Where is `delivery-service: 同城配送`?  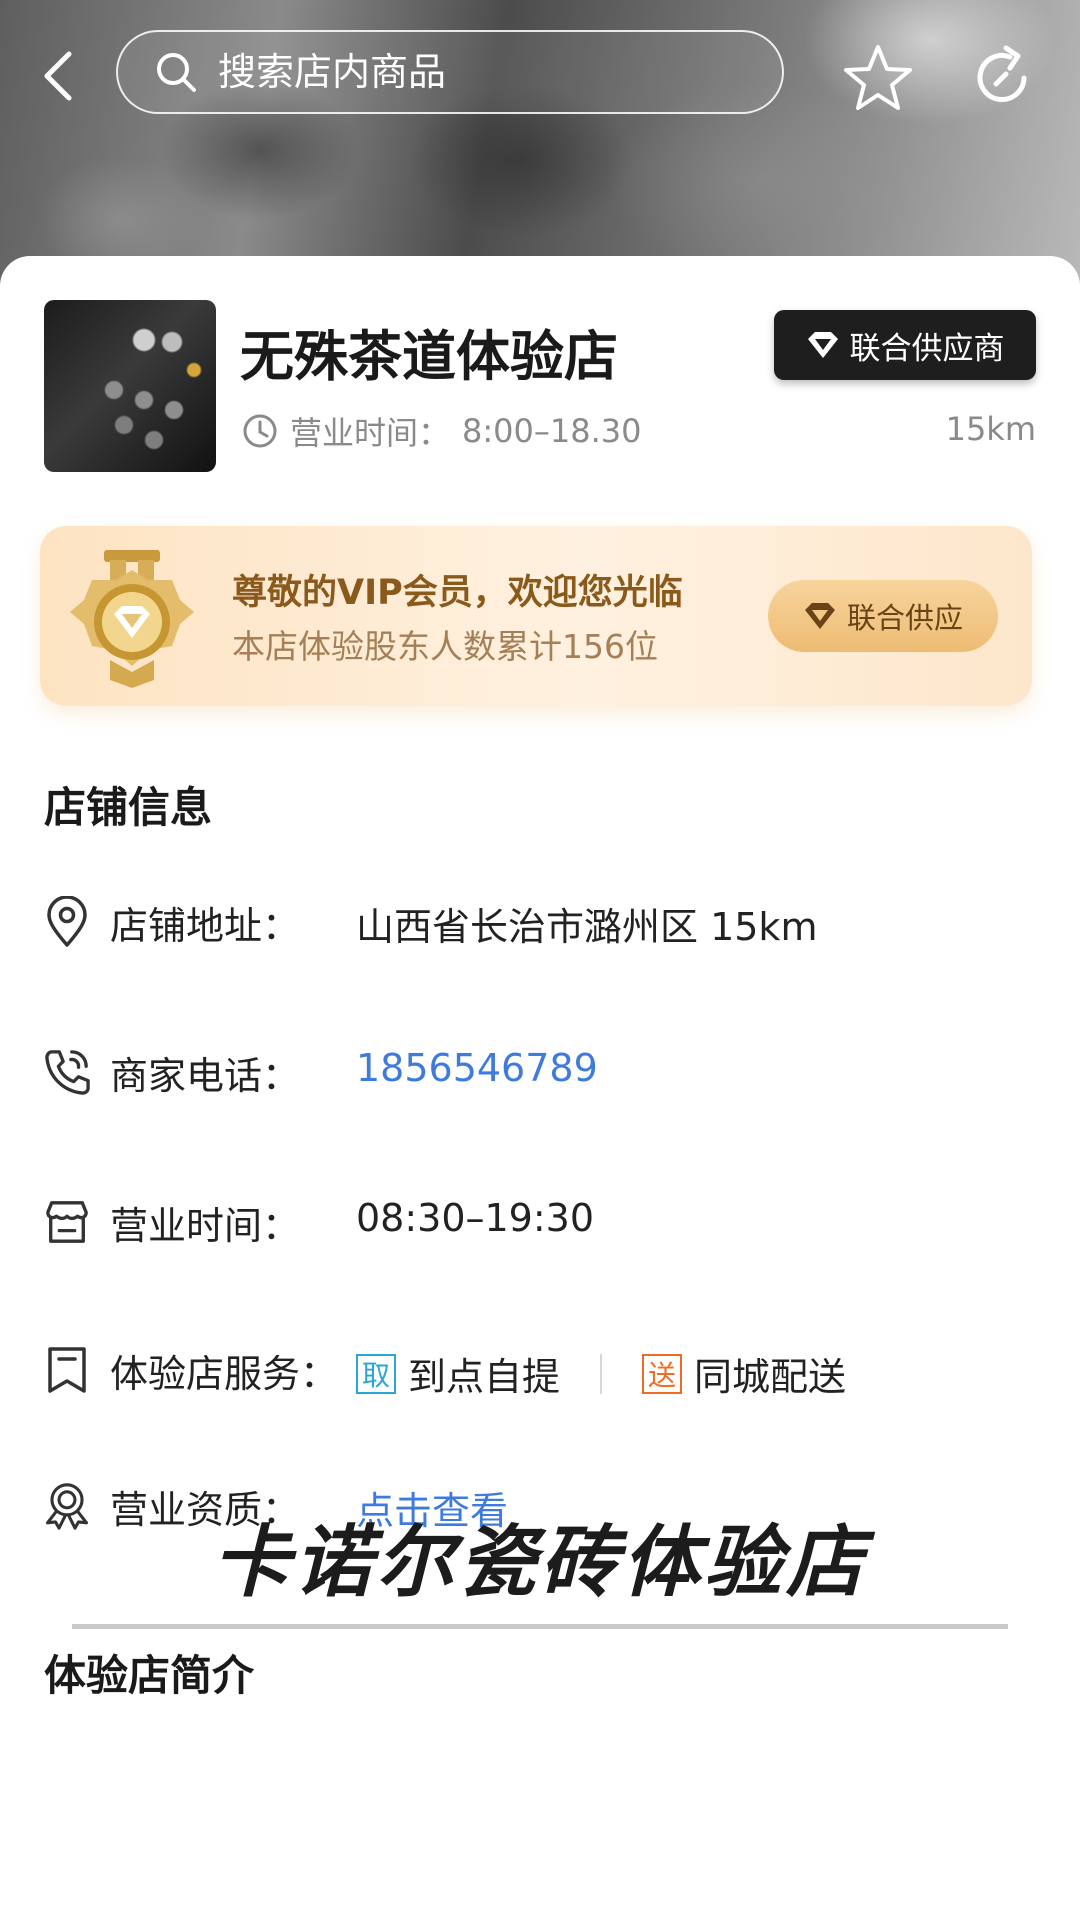
delivery-service: 同城配送 is located at coordinates (770, 1377).